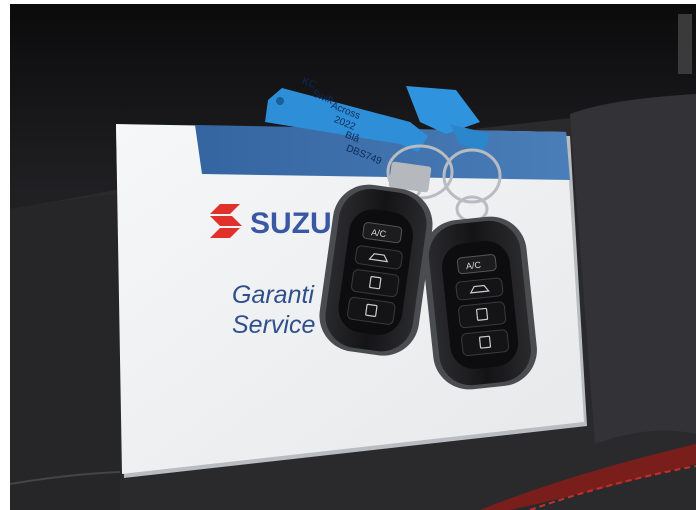 The height and width of the screenshot is (510, 696). What do you see at coordinates (482, 315) in the screenshot?
I see `unlock-button` at bounding box center [482, 315].